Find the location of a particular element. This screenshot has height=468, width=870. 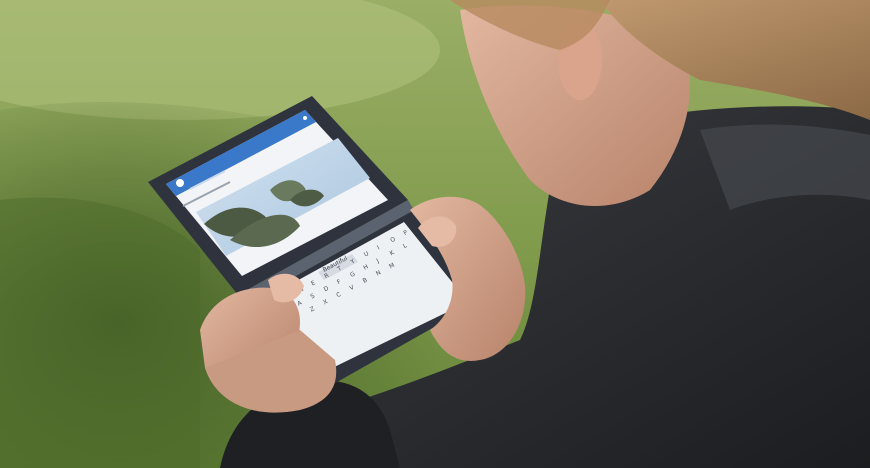

menu-icon is located at coordinates (305, 118).